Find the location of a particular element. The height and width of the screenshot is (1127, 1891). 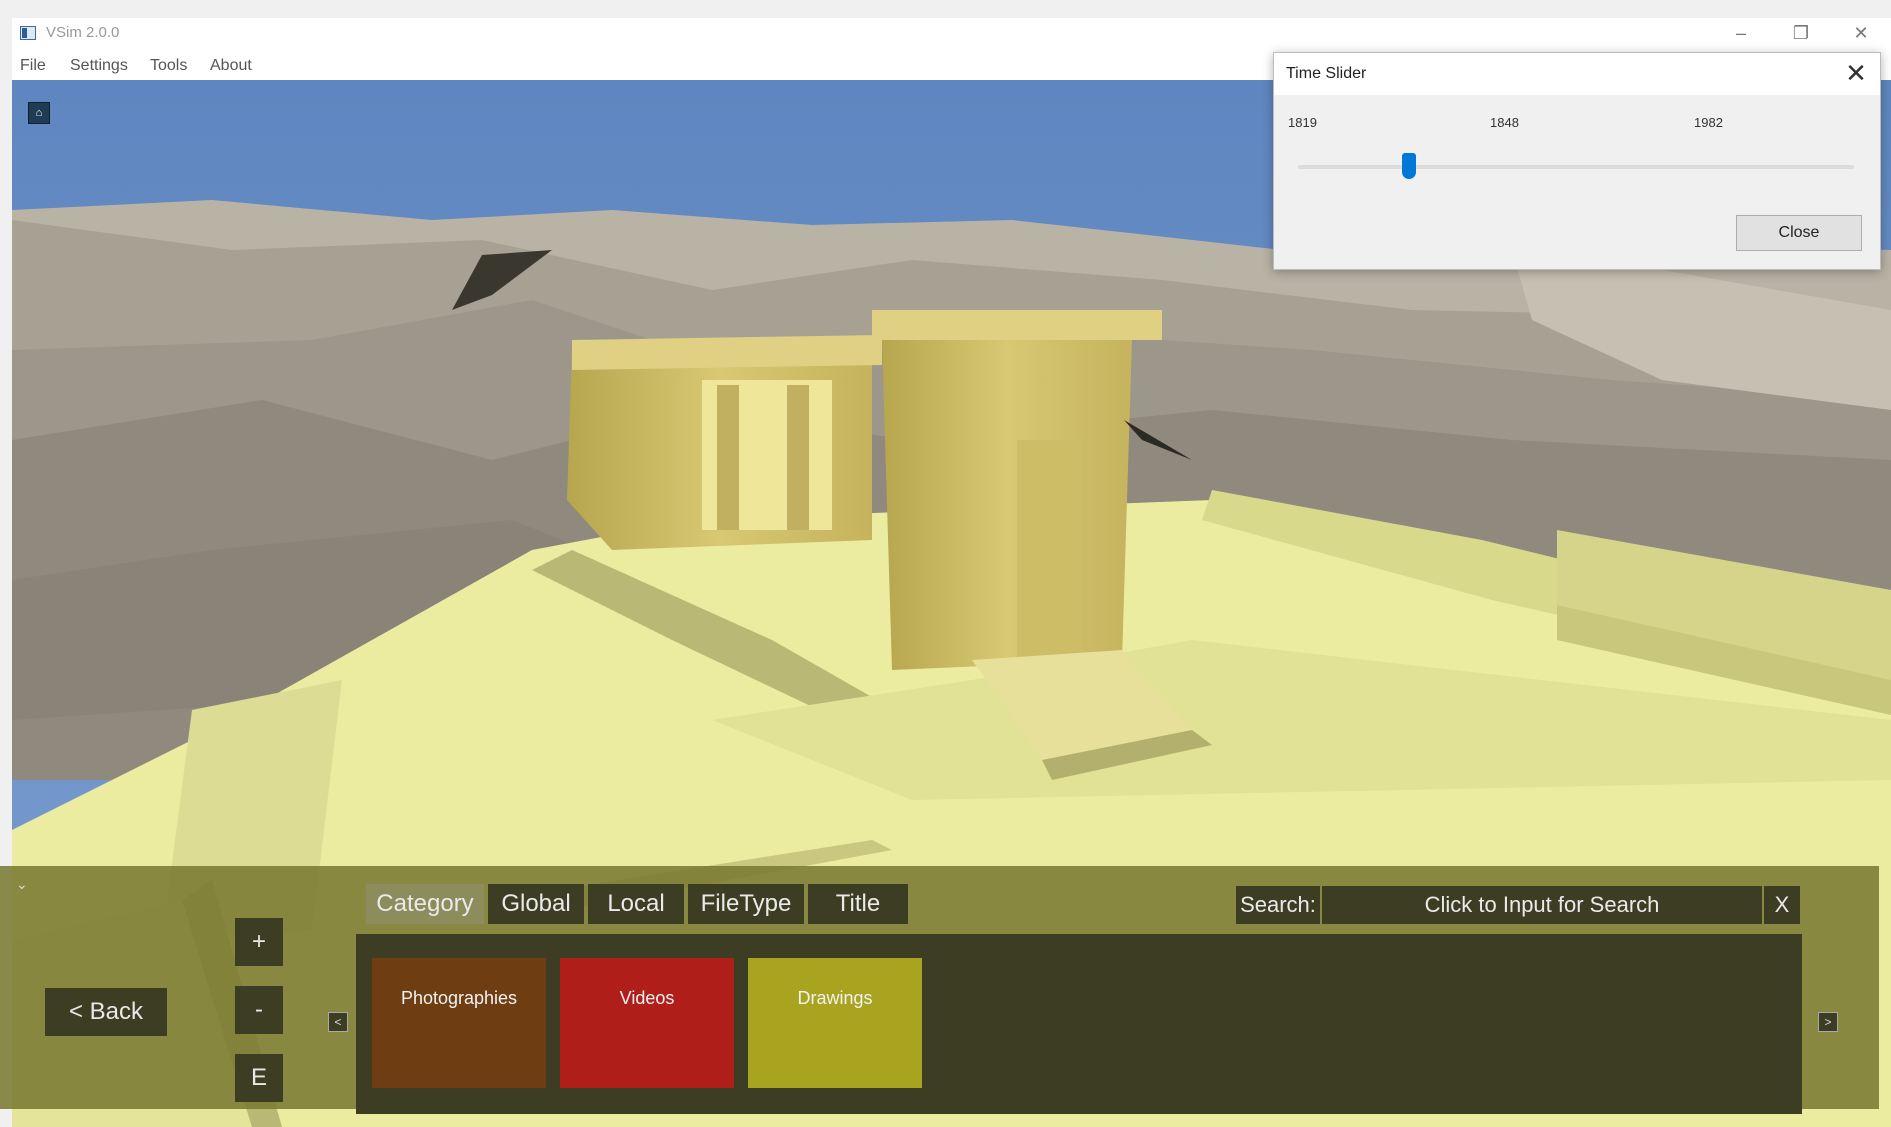

category-card-videos: Videos is located at coordinates (647, 1023).